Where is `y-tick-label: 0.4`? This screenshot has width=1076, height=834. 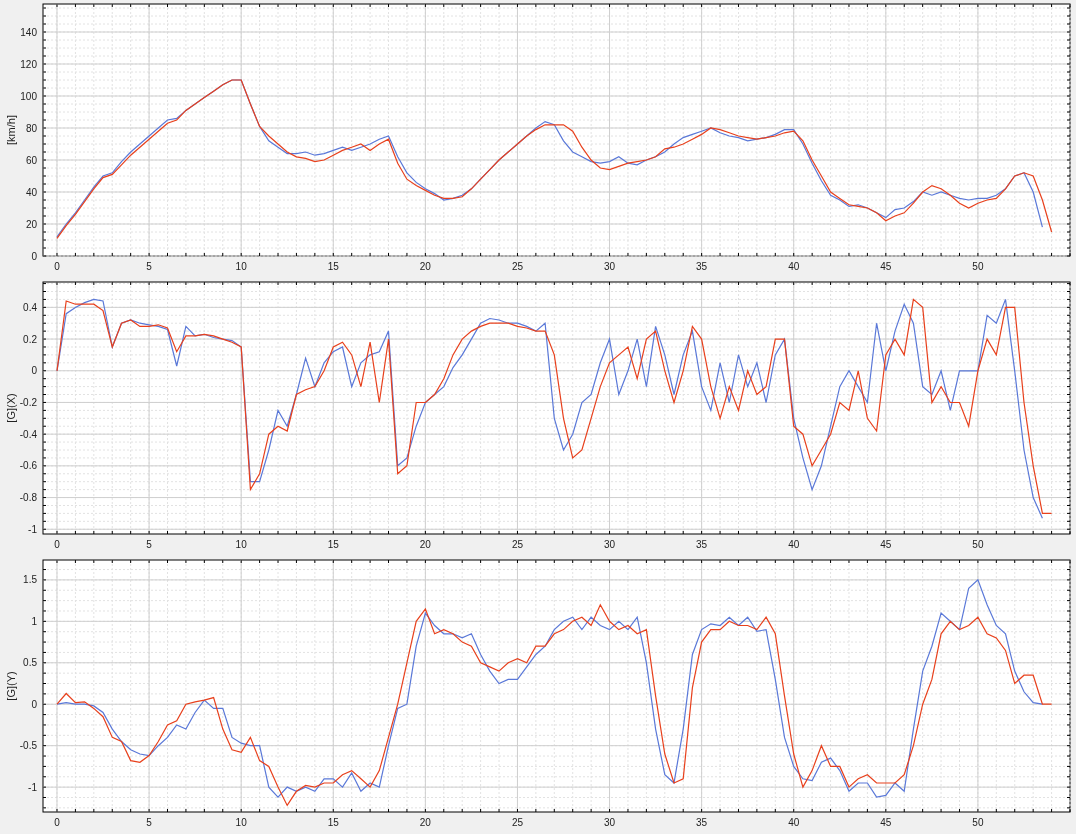
y-tick-label: 0.4 is located at coordinates (30, 307).